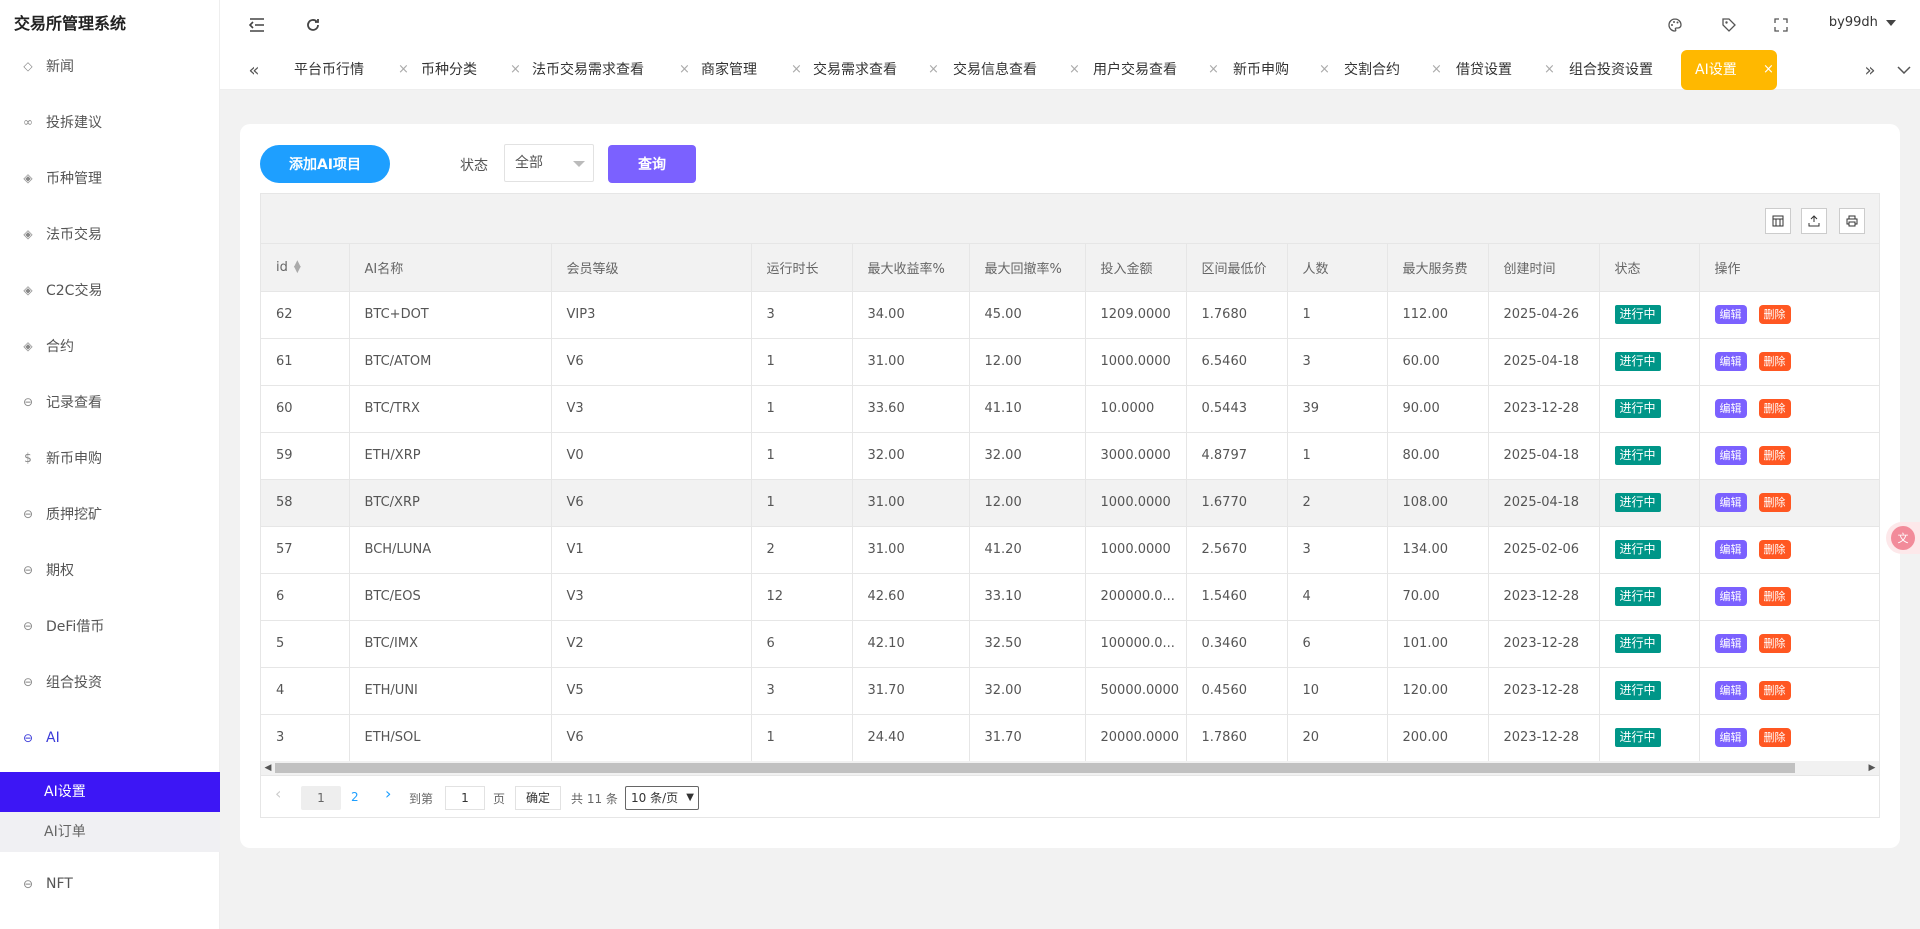 Image resolution: width=1920 pixels, height=929 pixels. What do you see at coordinates (1630, 70) in the screenshot?
I see `tab-10: 组合投资设置×` at bounding box center [1630, 70].